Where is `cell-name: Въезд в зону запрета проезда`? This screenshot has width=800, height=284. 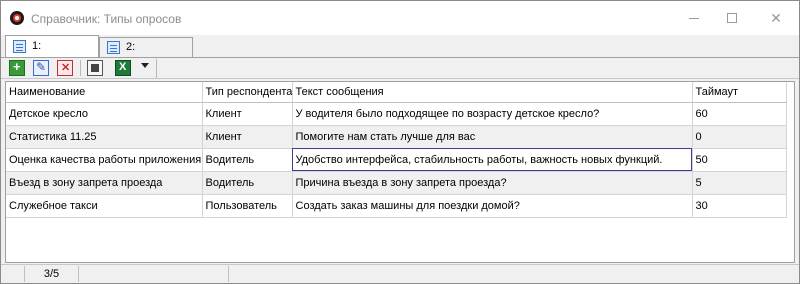
cell-name: Въезд в зону запрета проезда is located at coordinates (104, 183).